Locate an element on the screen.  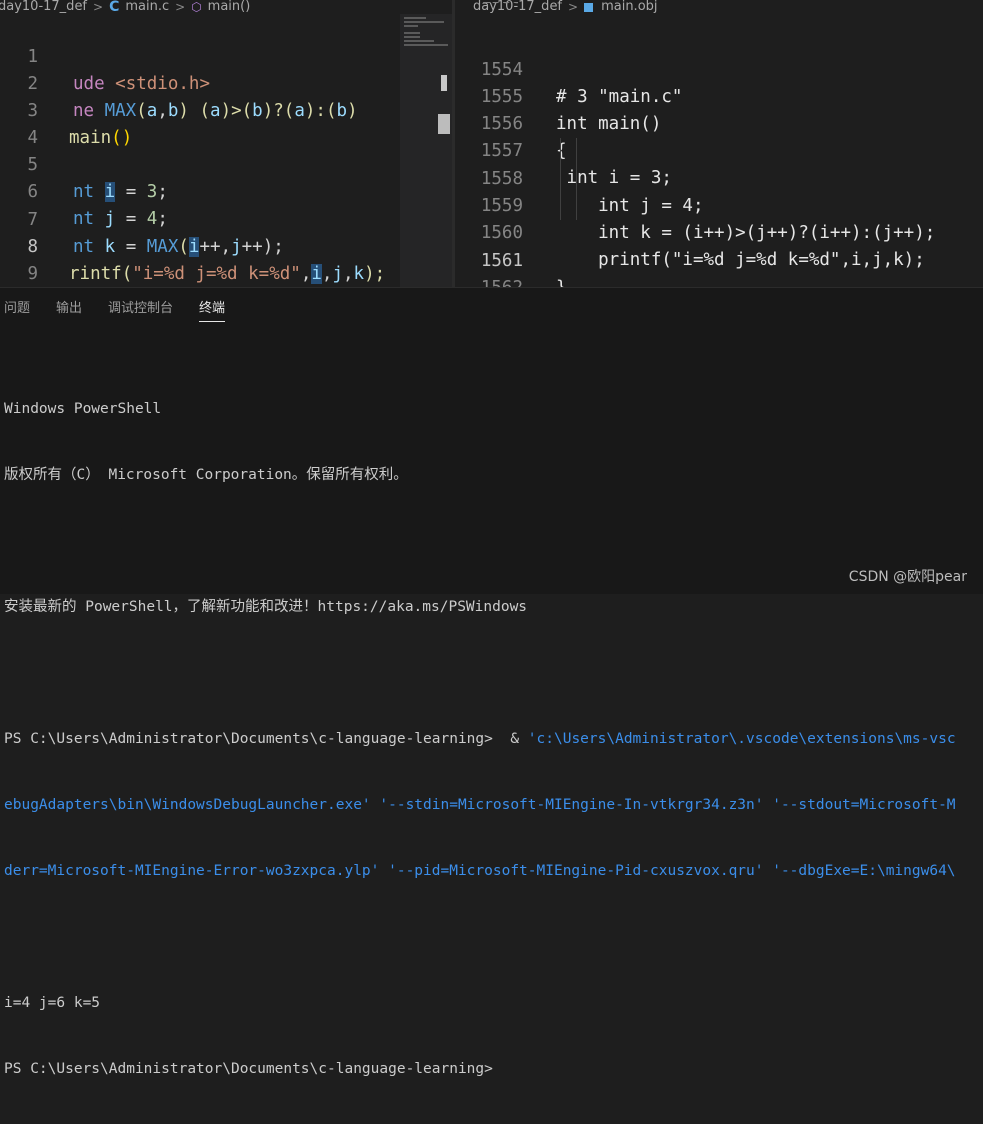
code-token: ude is located at coordinates (94, 84).